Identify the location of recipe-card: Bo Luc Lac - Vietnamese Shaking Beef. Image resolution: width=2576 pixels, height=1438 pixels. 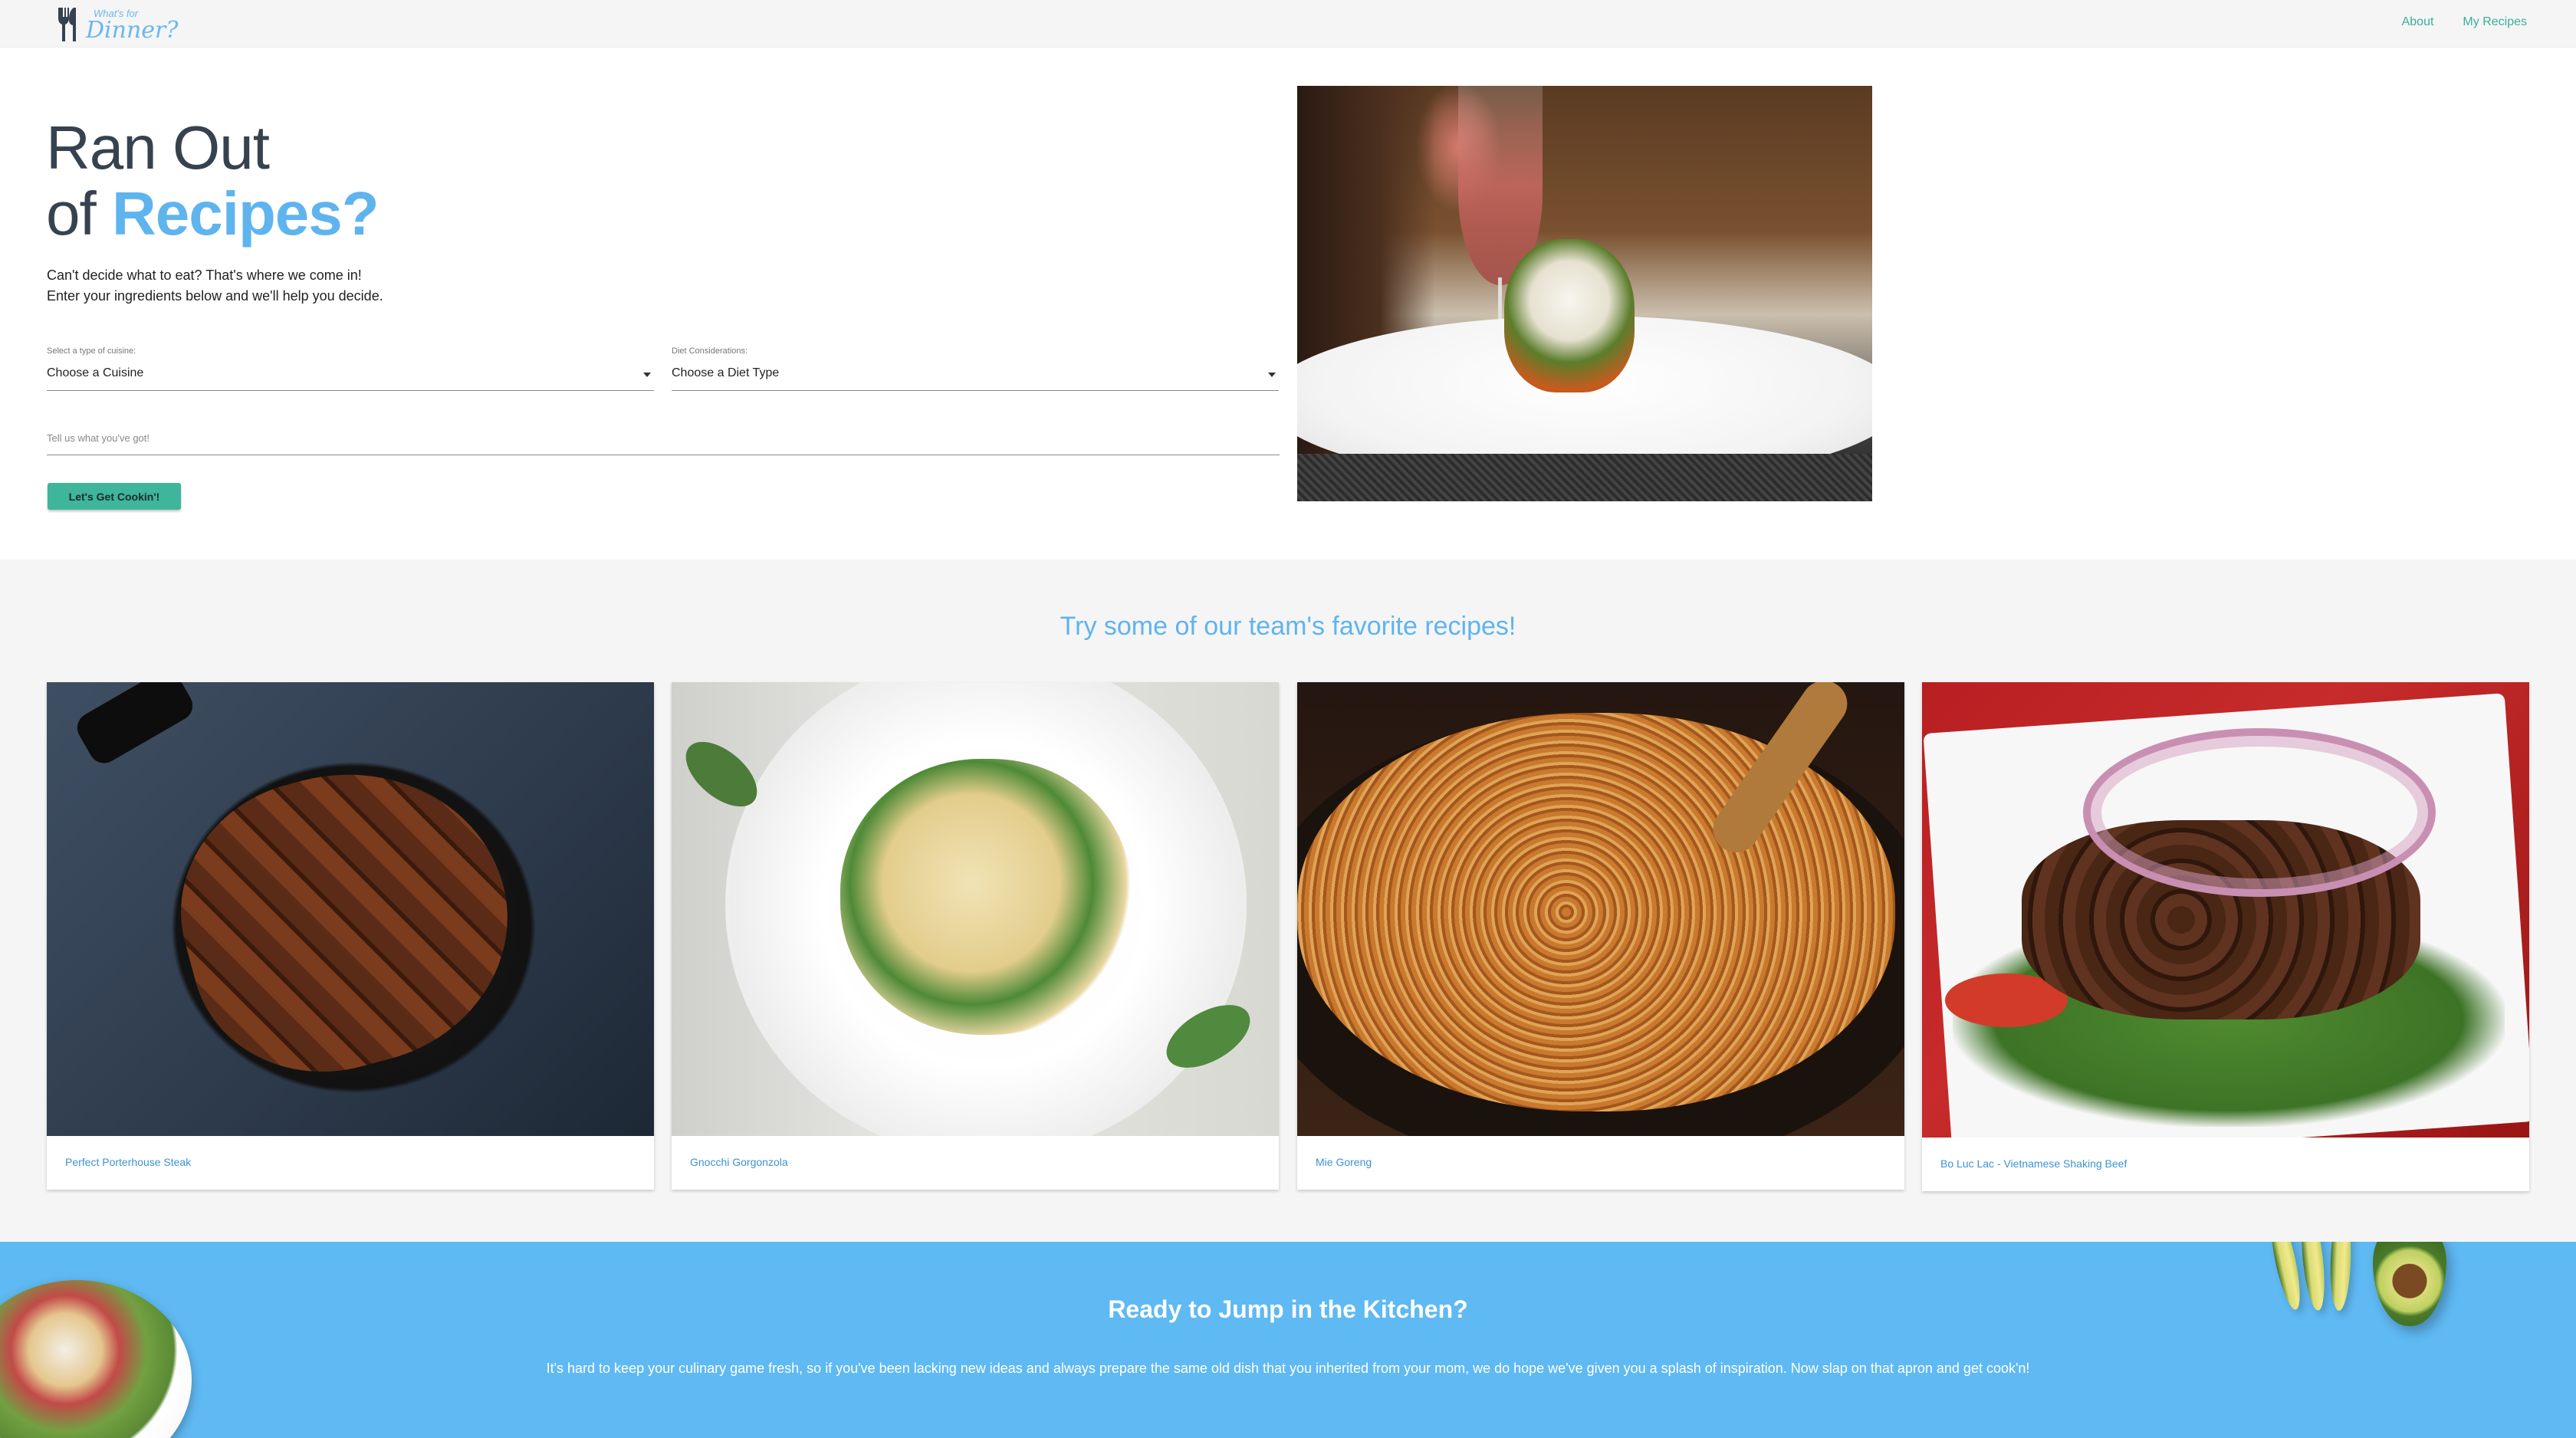
(2226, 936).